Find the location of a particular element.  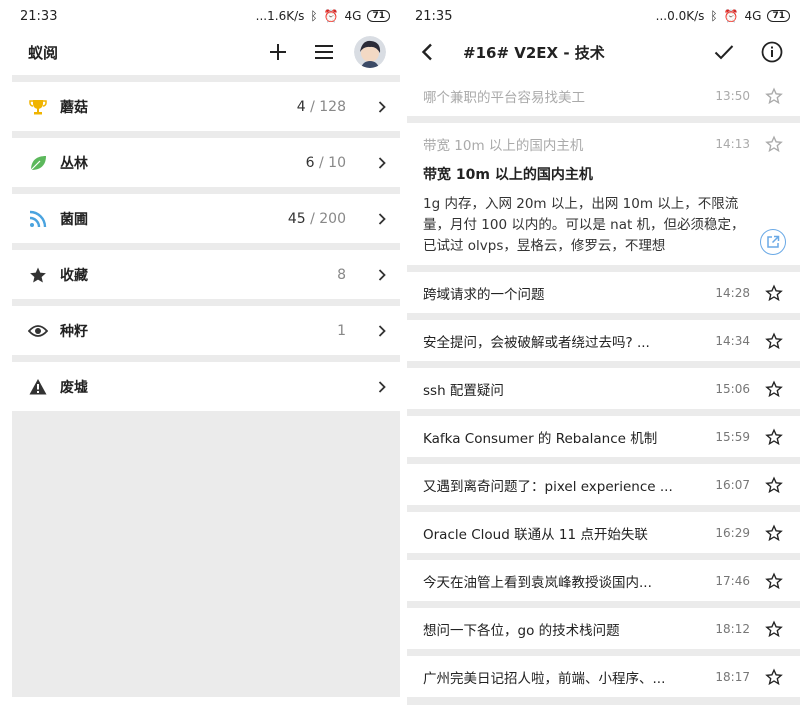

rss-icon is located at coordinates (38, 219).